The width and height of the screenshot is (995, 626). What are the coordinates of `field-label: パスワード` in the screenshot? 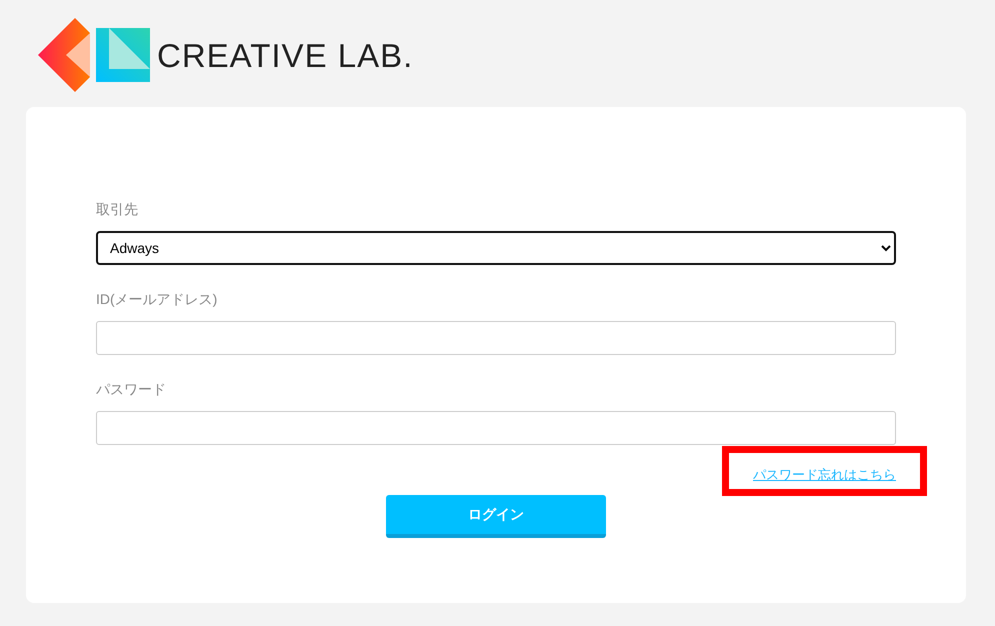 It's located at (131, 389).